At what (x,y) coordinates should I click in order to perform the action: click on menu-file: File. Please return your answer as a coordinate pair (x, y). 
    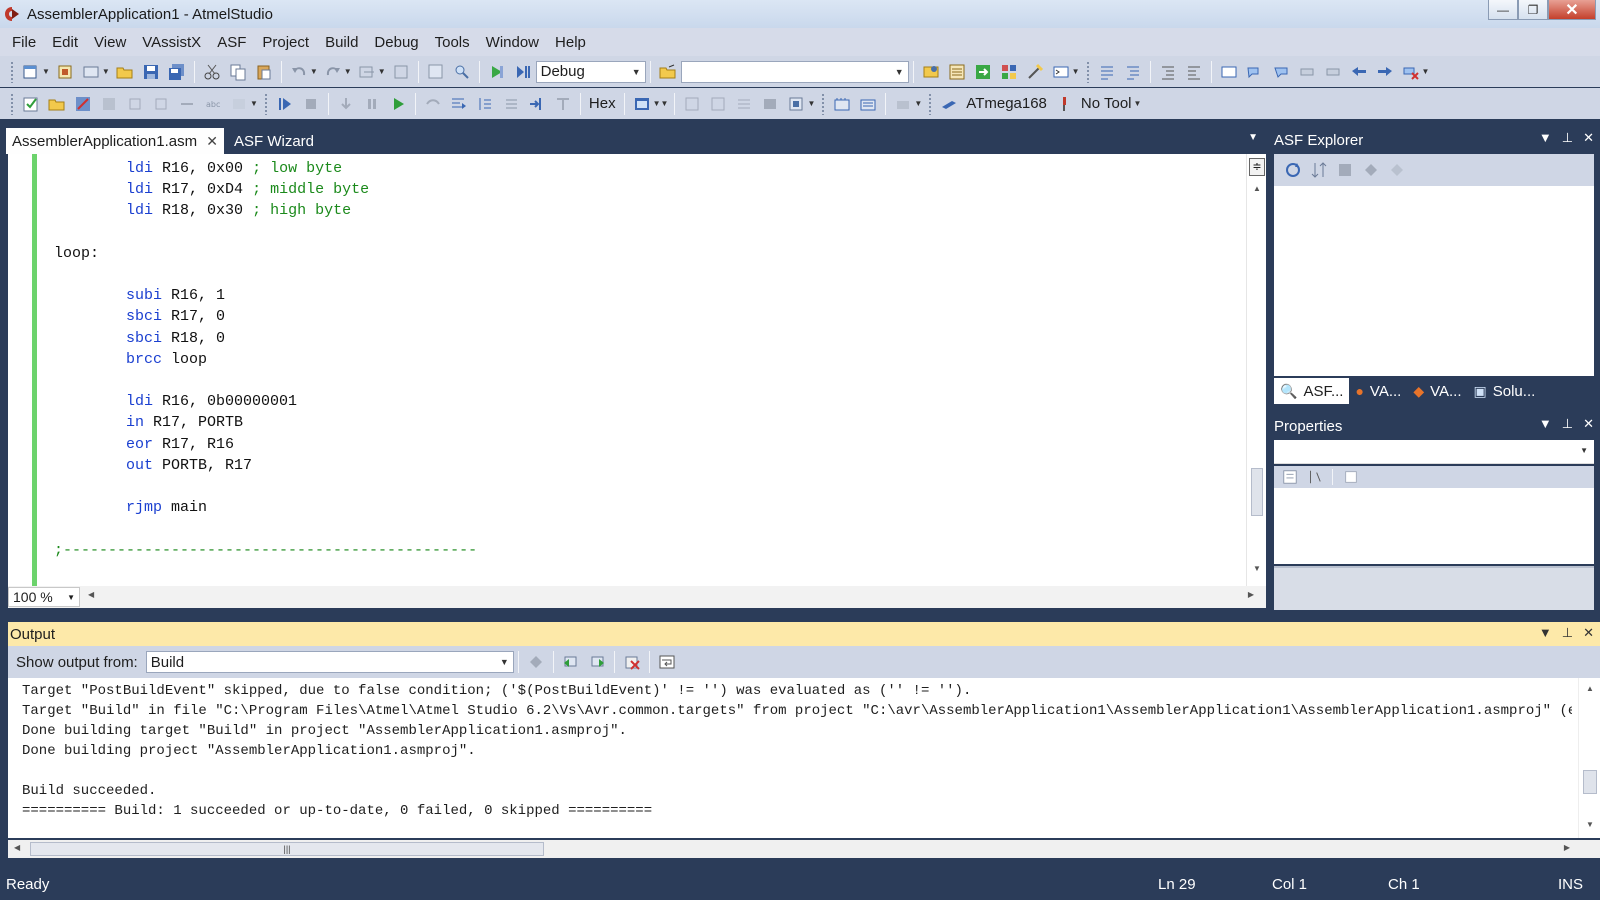
    Looking at the image, I should click on (24, 42).